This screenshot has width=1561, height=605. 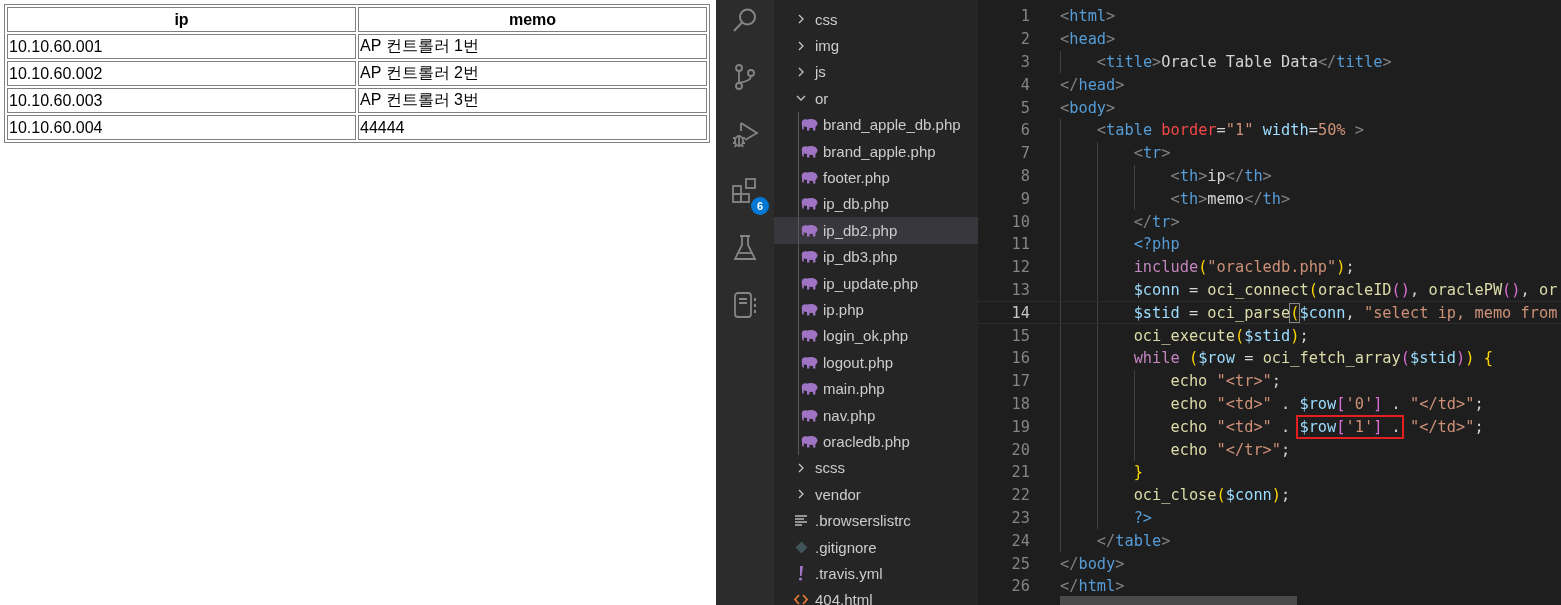 I want to click on notebook-icon, so click(x=745, y=305).